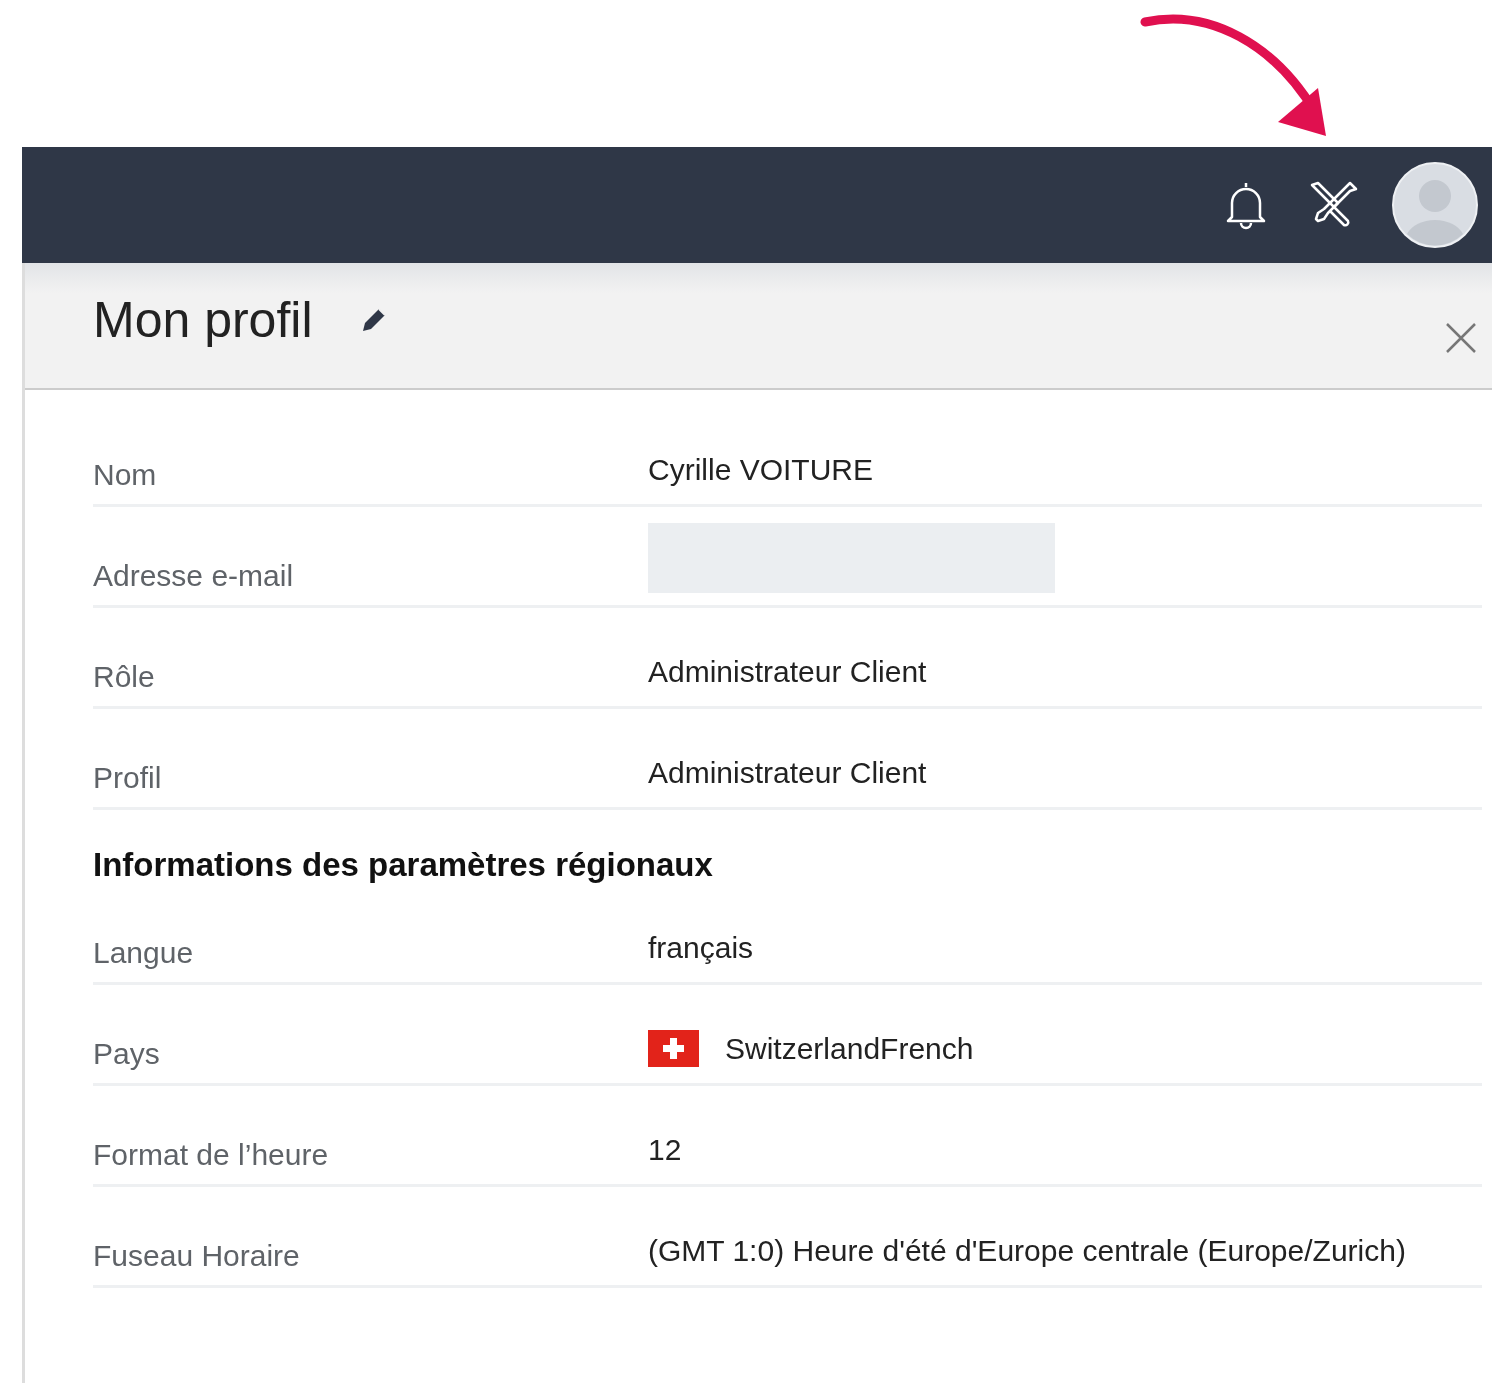  What do you see at coordinates (673, 1048) in the screenshot?
I see `swiss-flag-icon` at bounding box center [673, 1048].